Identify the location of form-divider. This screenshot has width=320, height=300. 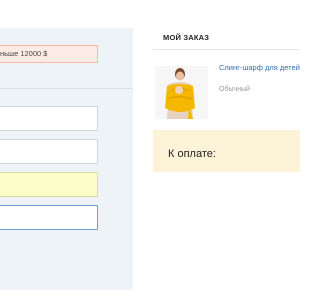
(66, 88).